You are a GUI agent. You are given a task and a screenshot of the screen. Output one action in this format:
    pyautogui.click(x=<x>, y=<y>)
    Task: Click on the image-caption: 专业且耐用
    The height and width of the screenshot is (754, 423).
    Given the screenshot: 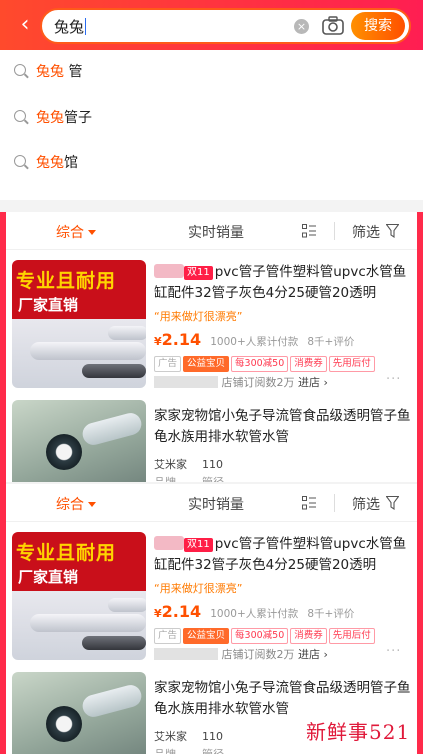 What is the action you would take?
    pyautogui.click(x=66, y=553)
    